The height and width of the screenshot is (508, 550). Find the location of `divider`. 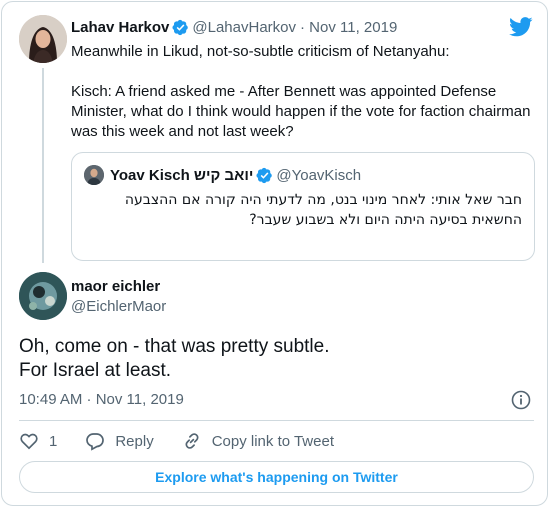

divider is located at coordinates (276, 420).